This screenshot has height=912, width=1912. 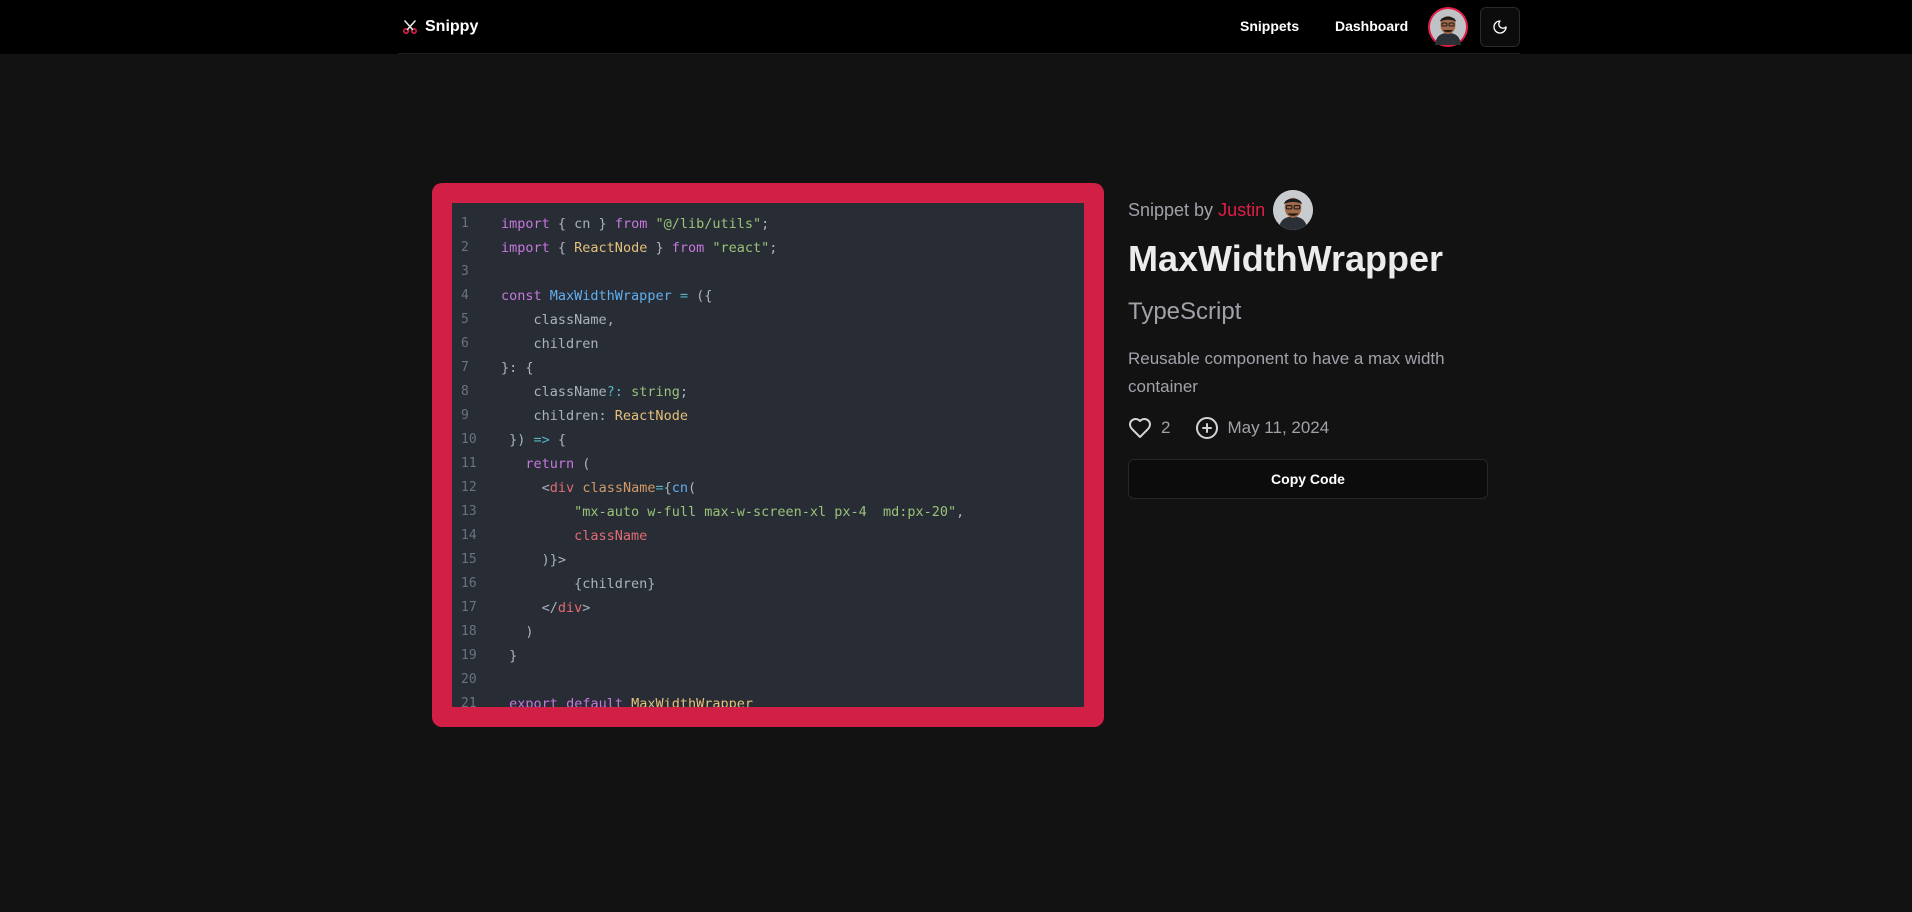 I want to click on code-token: MaxWidthWrapper, so click(x=692, y=701).